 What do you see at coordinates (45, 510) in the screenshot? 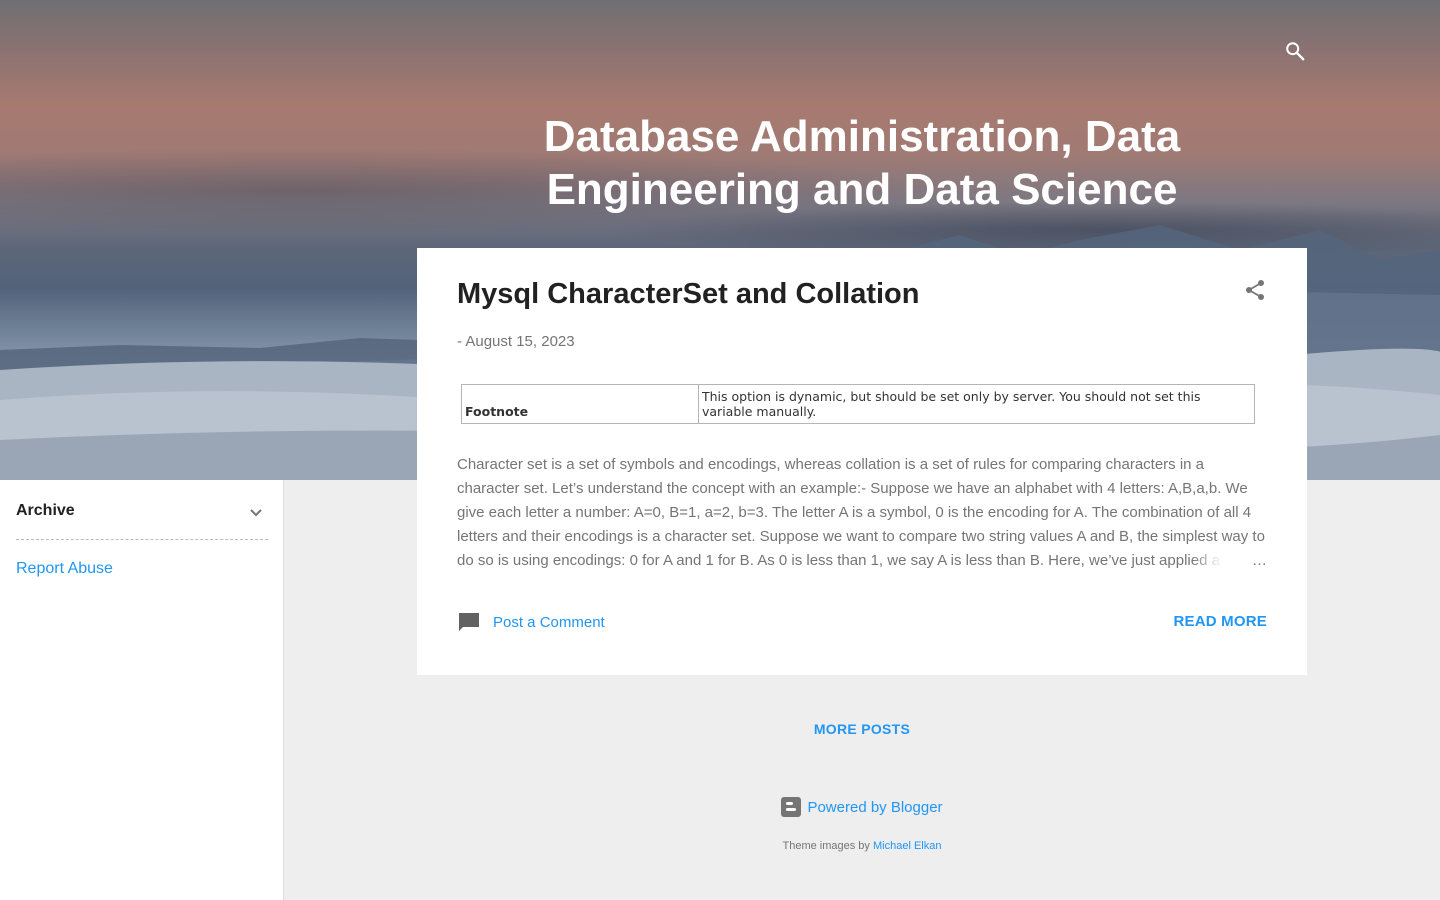
I see `archive-label: Archive` at bounding box center [45, 510].